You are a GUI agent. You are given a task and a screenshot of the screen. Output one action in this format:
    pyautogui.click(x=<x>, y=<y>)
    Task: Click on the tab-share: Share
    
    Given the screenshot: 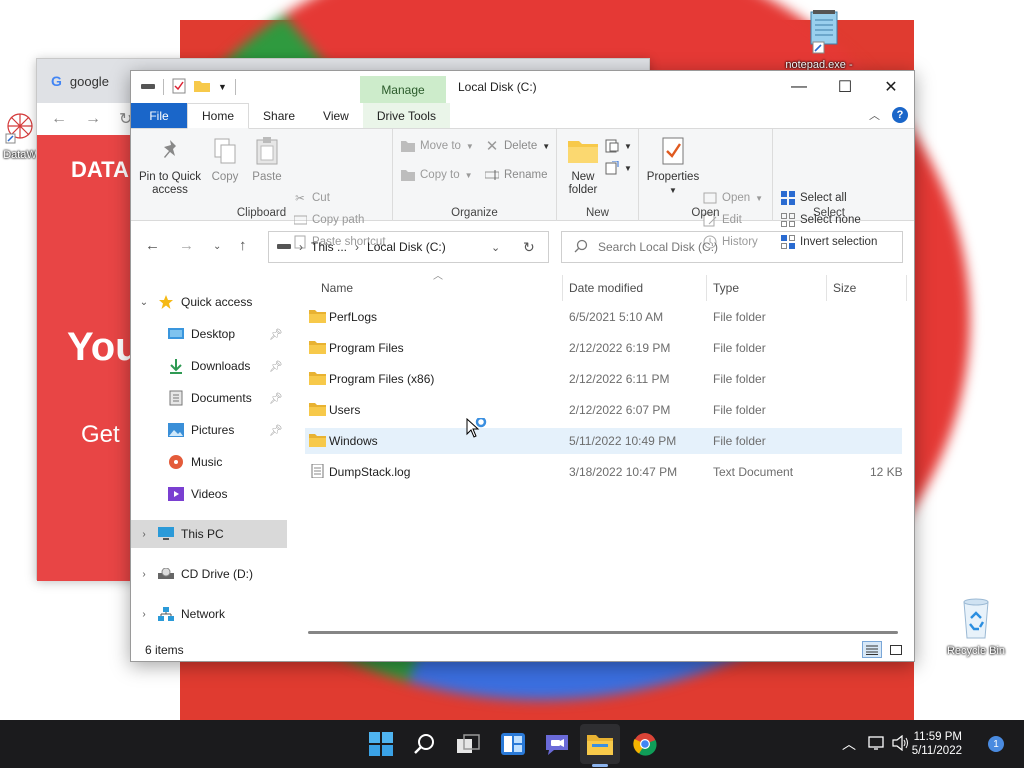 What is the action you would take?
    pyautogui.click(x=279, y=115)
    